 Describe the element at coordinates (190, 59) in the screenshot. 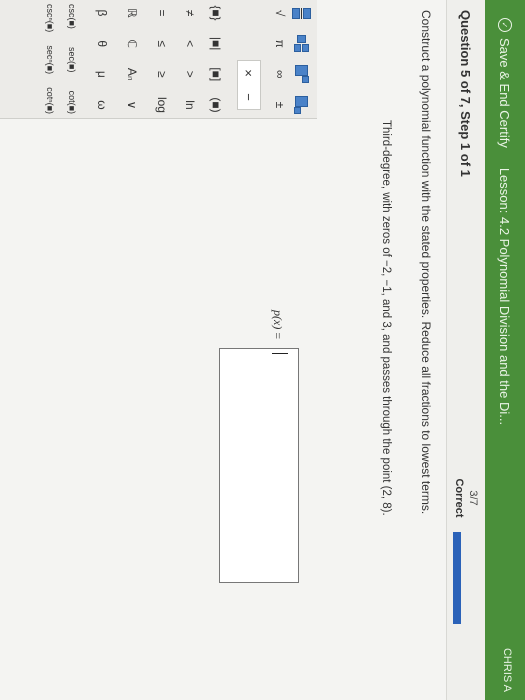

I see `palette-row-relations1: ≠ < > ln` at that location.